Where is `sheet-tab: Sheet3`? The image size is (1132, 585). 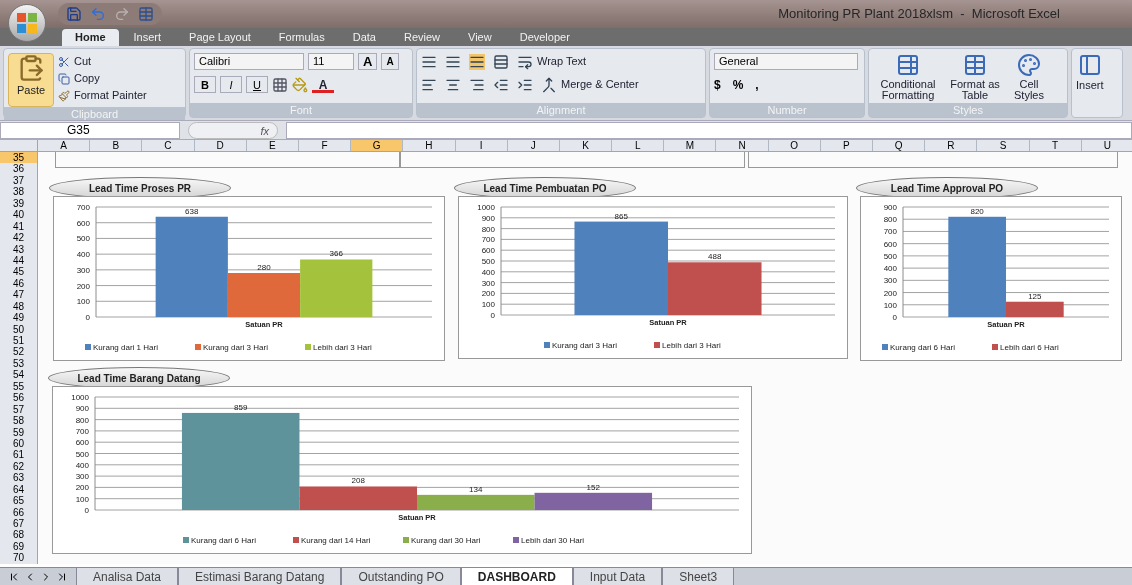 sheet-tab: Sheet3 is located at coordinates (698, 576).